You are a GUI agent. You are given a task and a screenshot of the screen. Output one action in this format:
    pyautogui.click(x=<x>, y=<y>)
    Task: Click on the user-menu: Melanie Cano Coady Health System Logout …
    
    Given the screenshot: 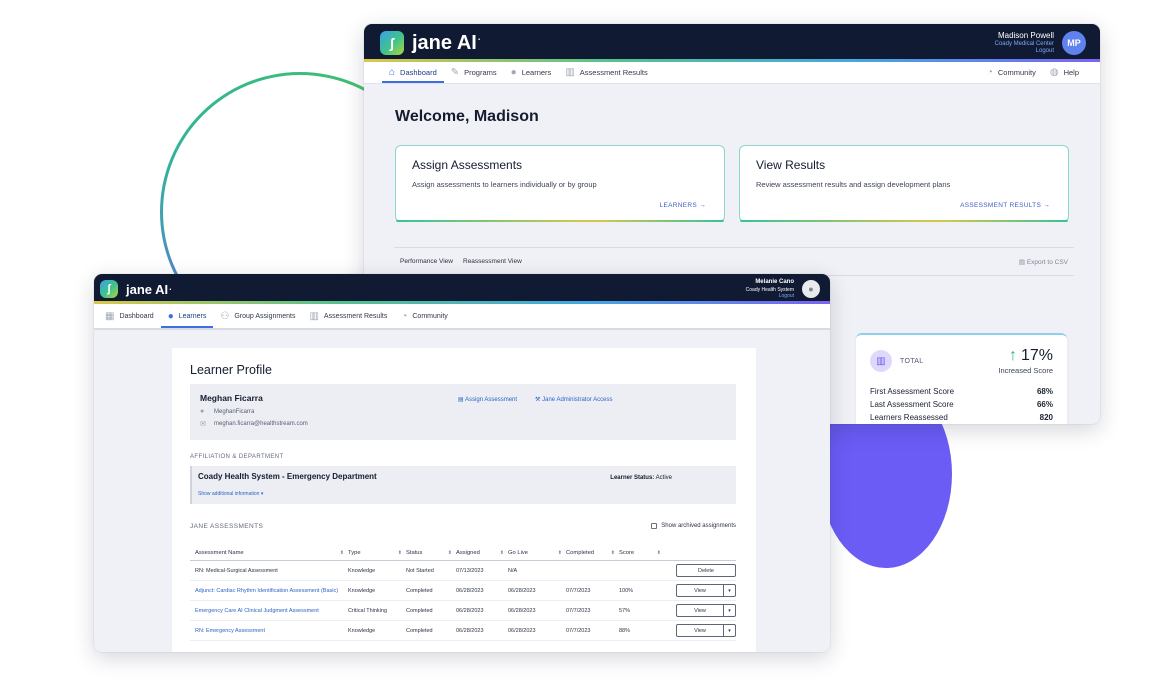 What is the action you would take?
    pyautogui.click(x=783, y=289)
    